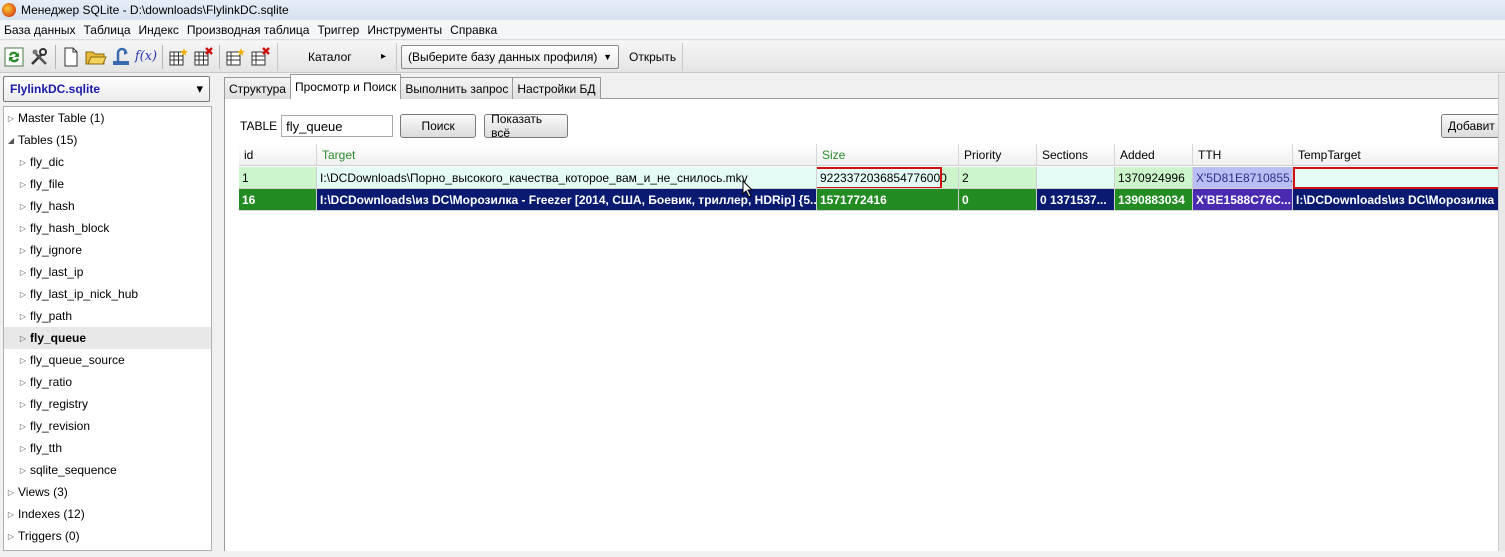  What do you see at coordinates (107, 294) in the screenshot?
I see `tree-item-fly-last-ip-nick-hub: ▷ fly_last_ip_nick_hub` at bounding box center [107, 294].